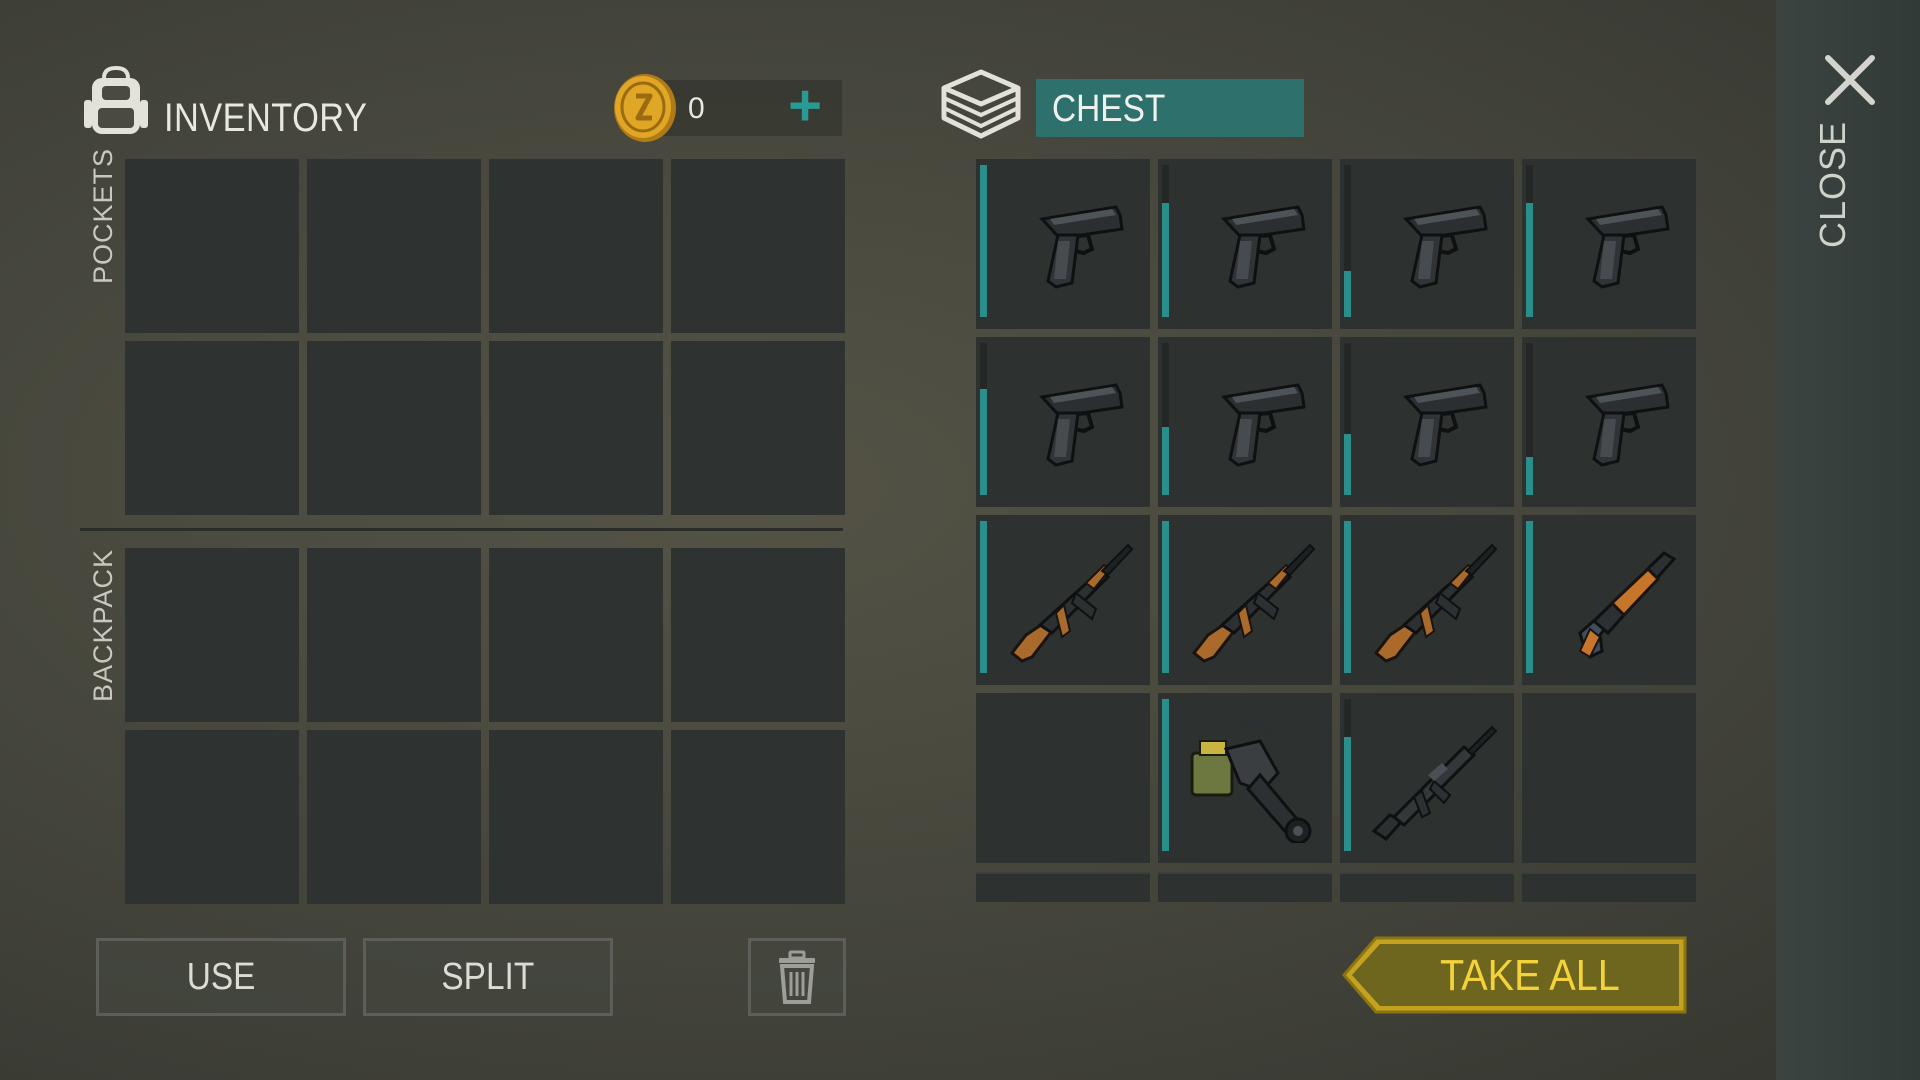 This screenshot has width=1920, height=1080. I want to click on pockets-grid, so click(485, 337).